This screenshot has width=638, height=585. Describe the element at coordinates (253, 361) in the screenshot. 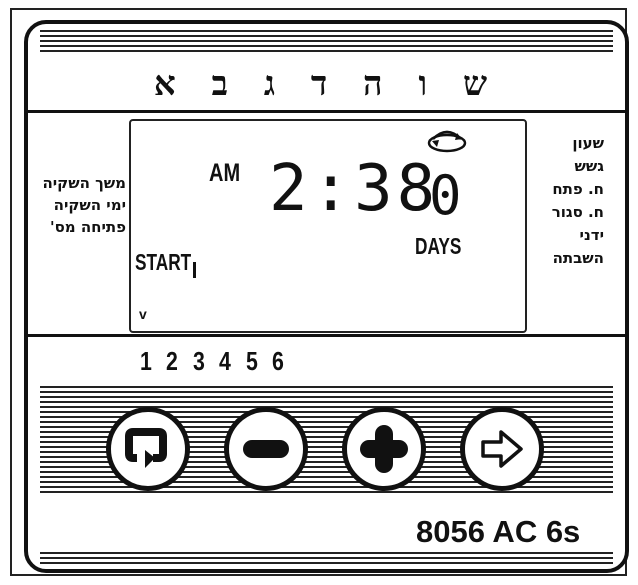

I see `program-number: 5` at that location.